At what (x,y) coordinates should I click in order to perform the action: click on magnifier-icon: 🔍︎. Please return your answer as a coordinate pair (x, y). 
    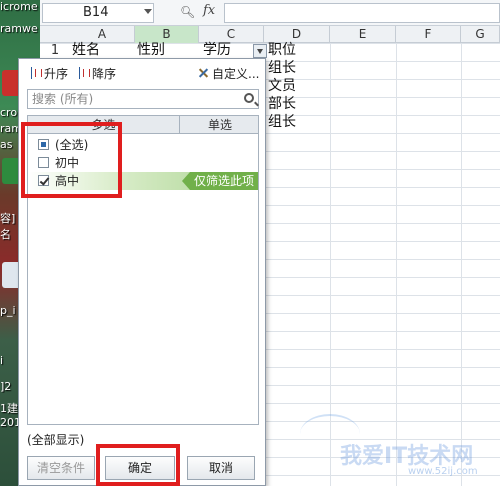
    Looking at the image, I should click on (187, 12).